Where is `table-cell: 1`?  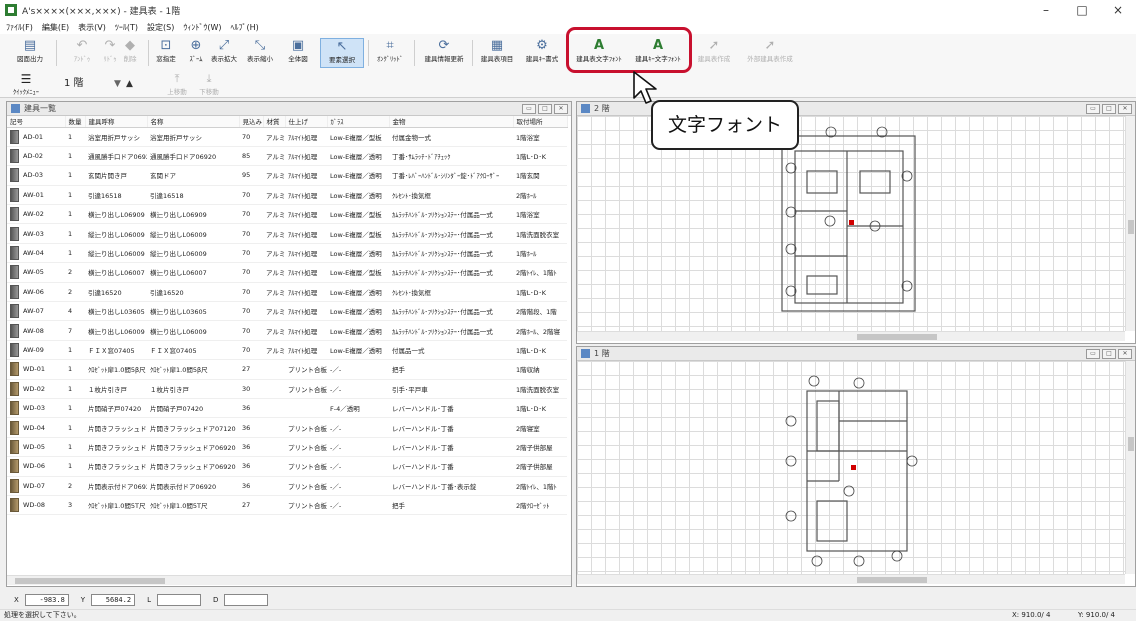
table-cell: 1 is located at coordinates (75, 466).